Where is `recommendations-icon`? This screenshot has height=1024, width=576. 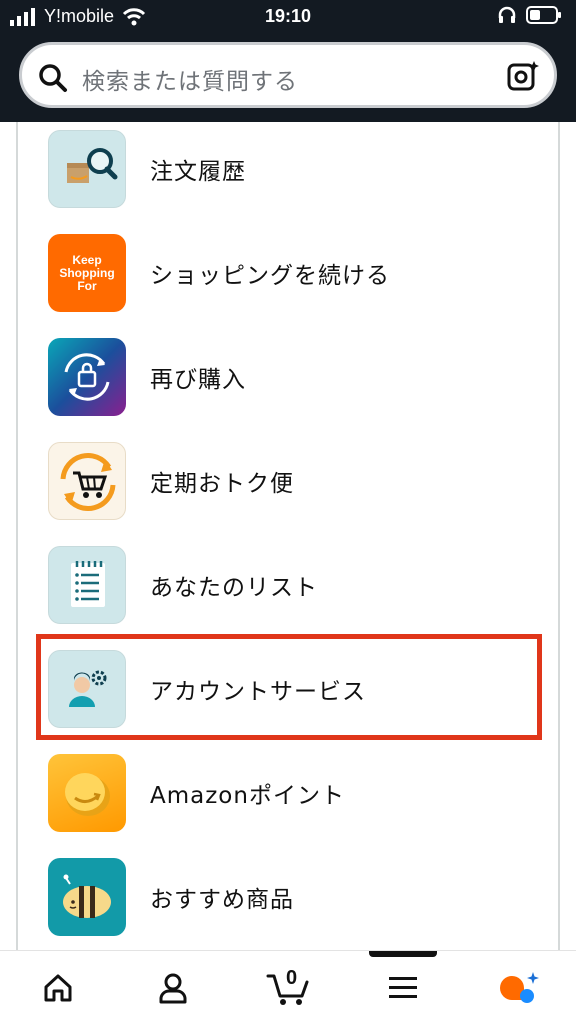
recommendations-icon is located at coordinates (87, 897).